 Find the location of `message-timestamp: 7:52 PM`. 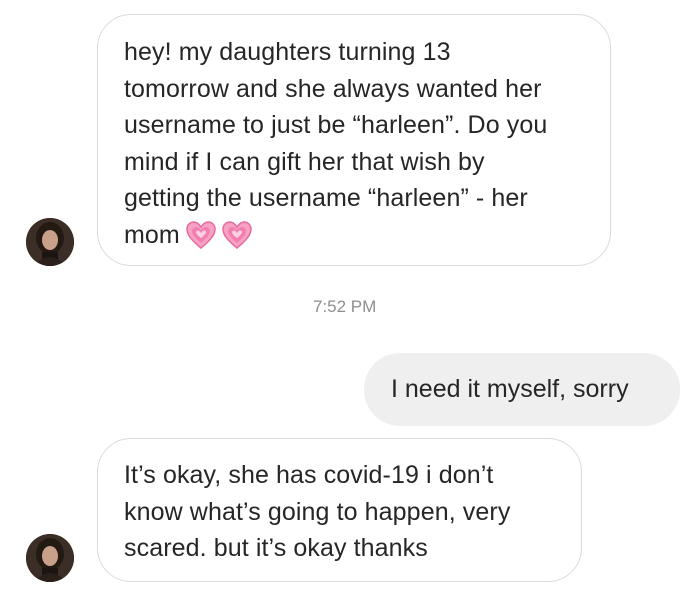

message-timestamp: 7:52 PM is located at coordinates (345, 306).